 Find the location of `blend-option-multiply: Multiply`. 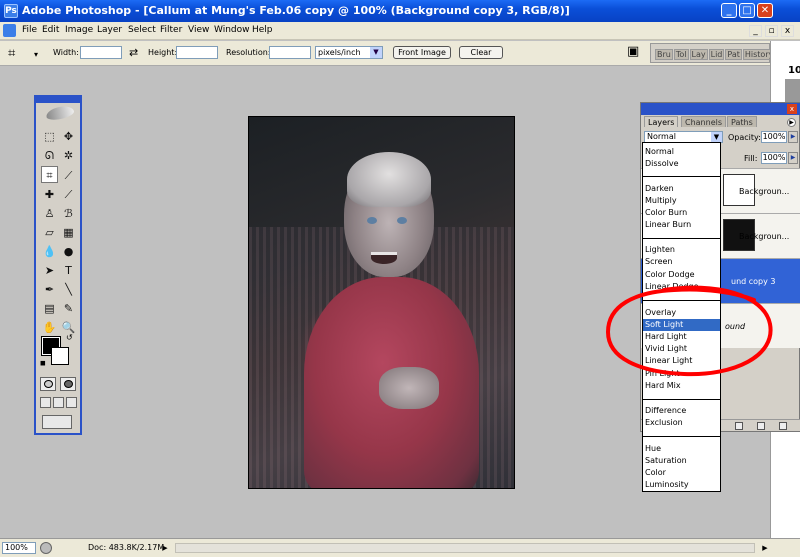

blend-option-multiply: Multiply is located at coordinates (681, 201).